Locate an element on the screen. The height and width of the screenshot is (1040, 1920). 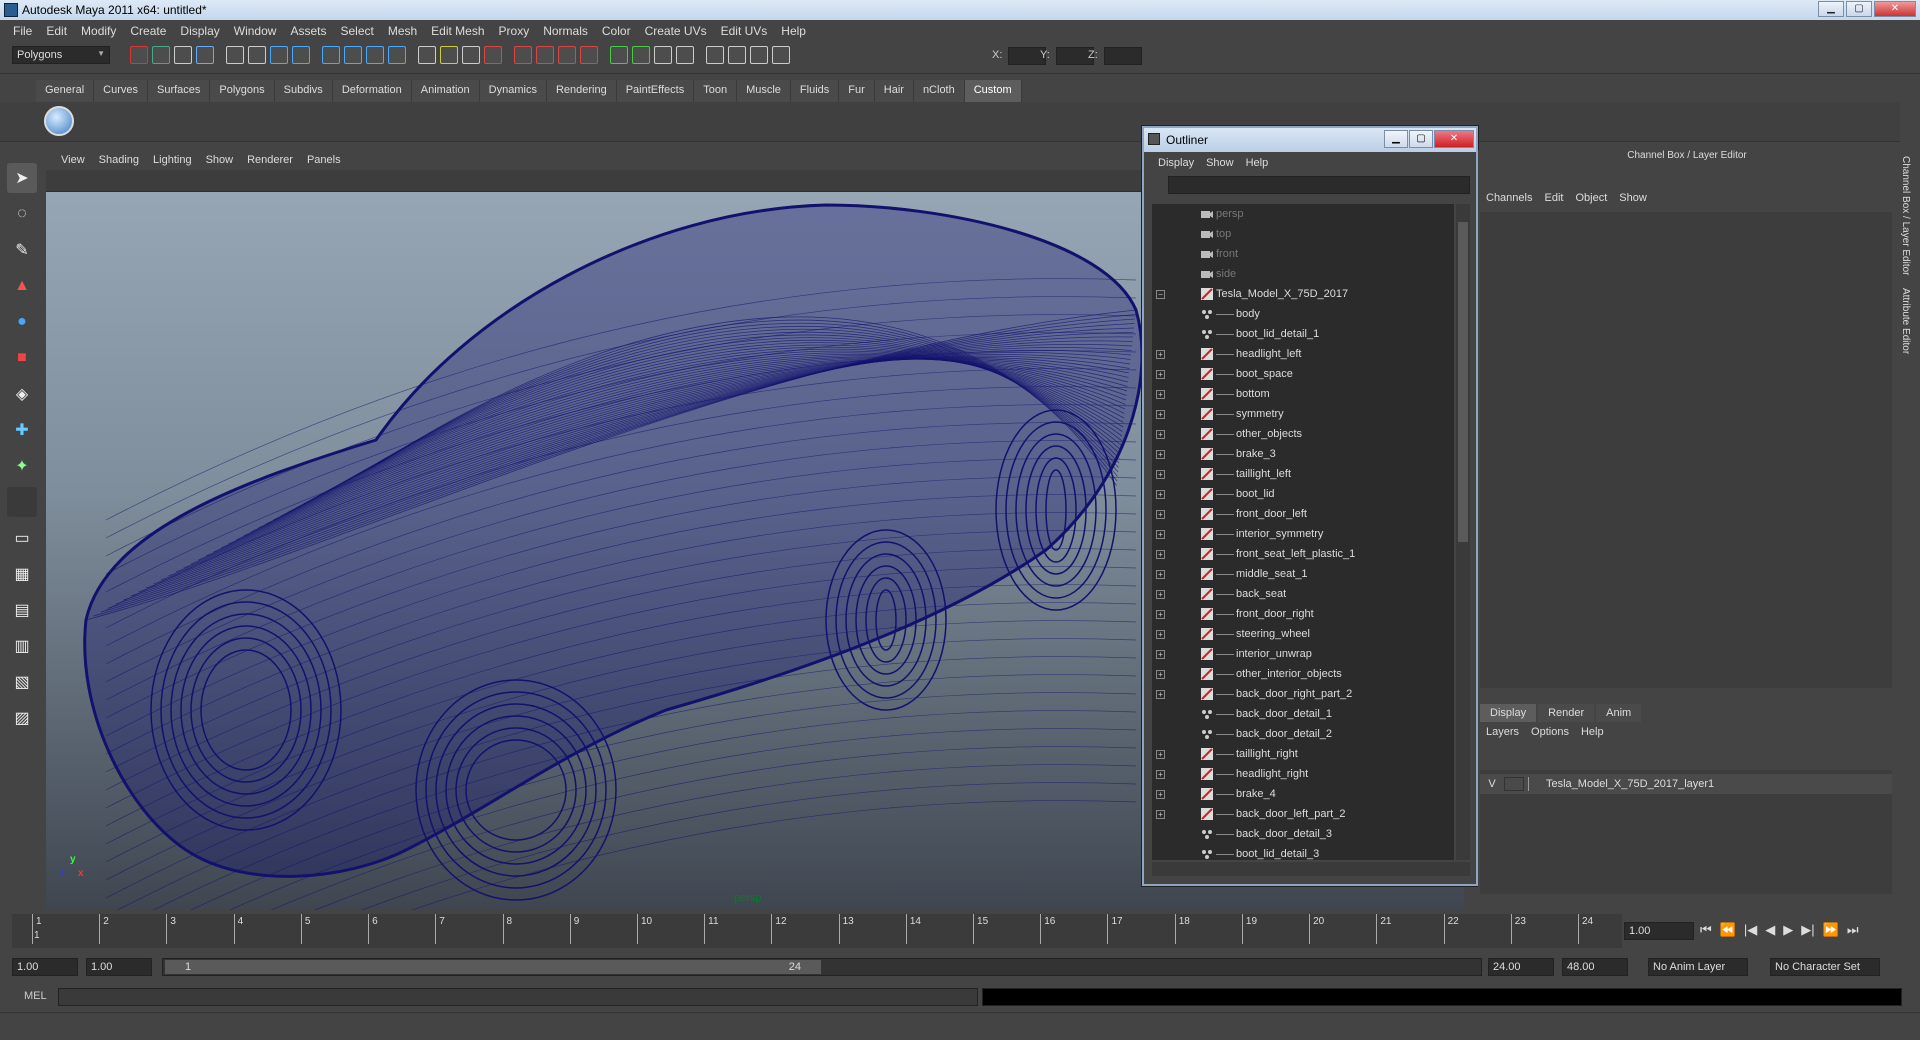
status-tool-21-icon is located at coordinates (619, 55).